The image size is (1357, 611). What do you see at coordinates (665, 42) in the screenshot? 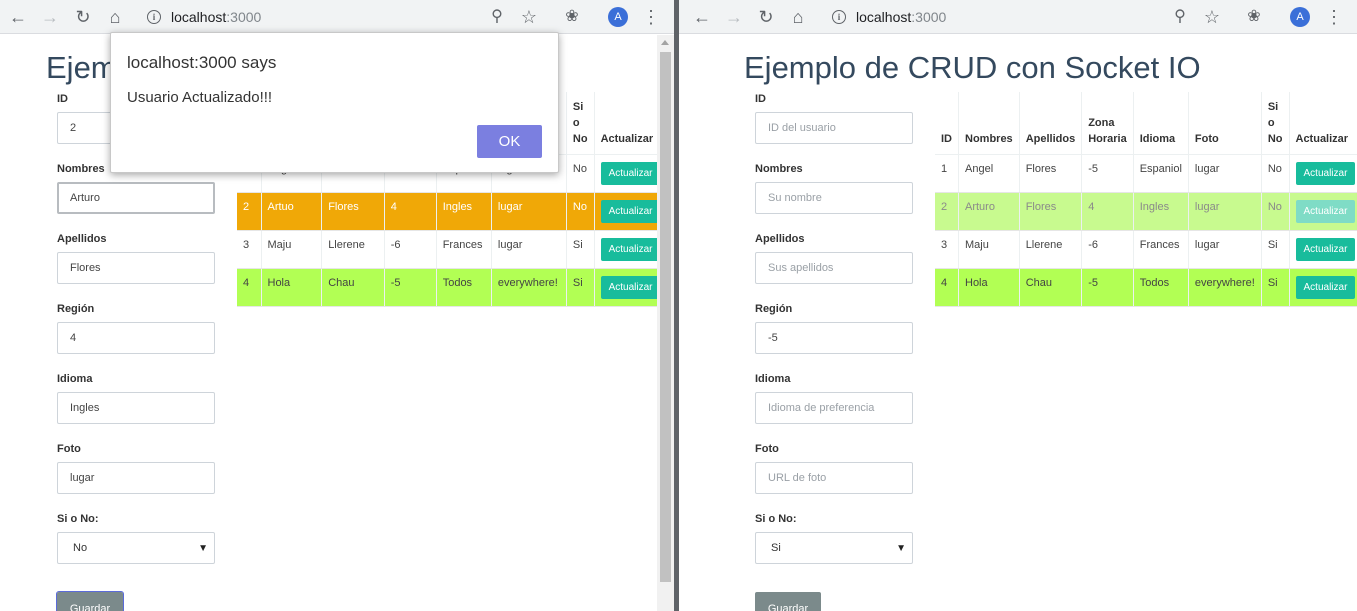
I see `scroll-up-icon` at bounding box center [665, 42].